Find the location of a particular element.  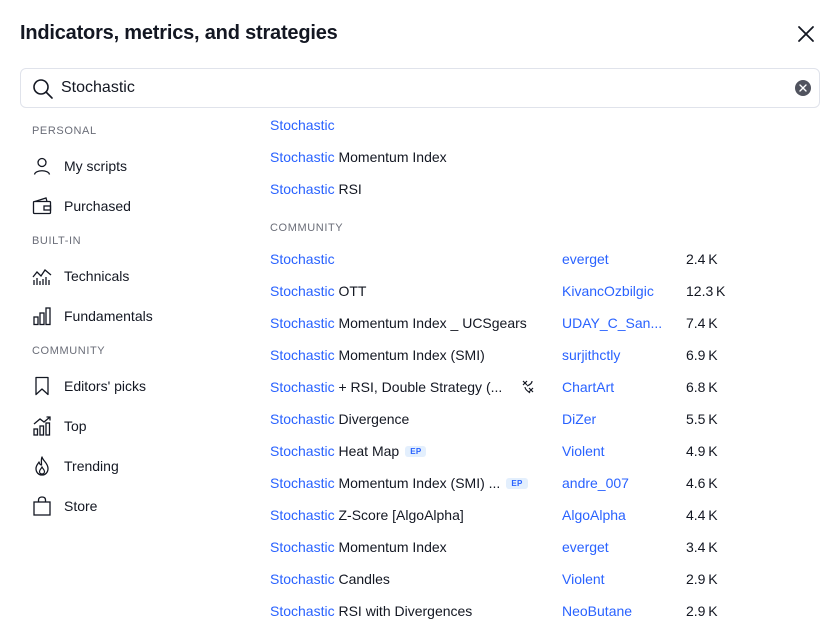

sidebar-item-fundamentals: Fundamentals is located at coordinates (130, 316).